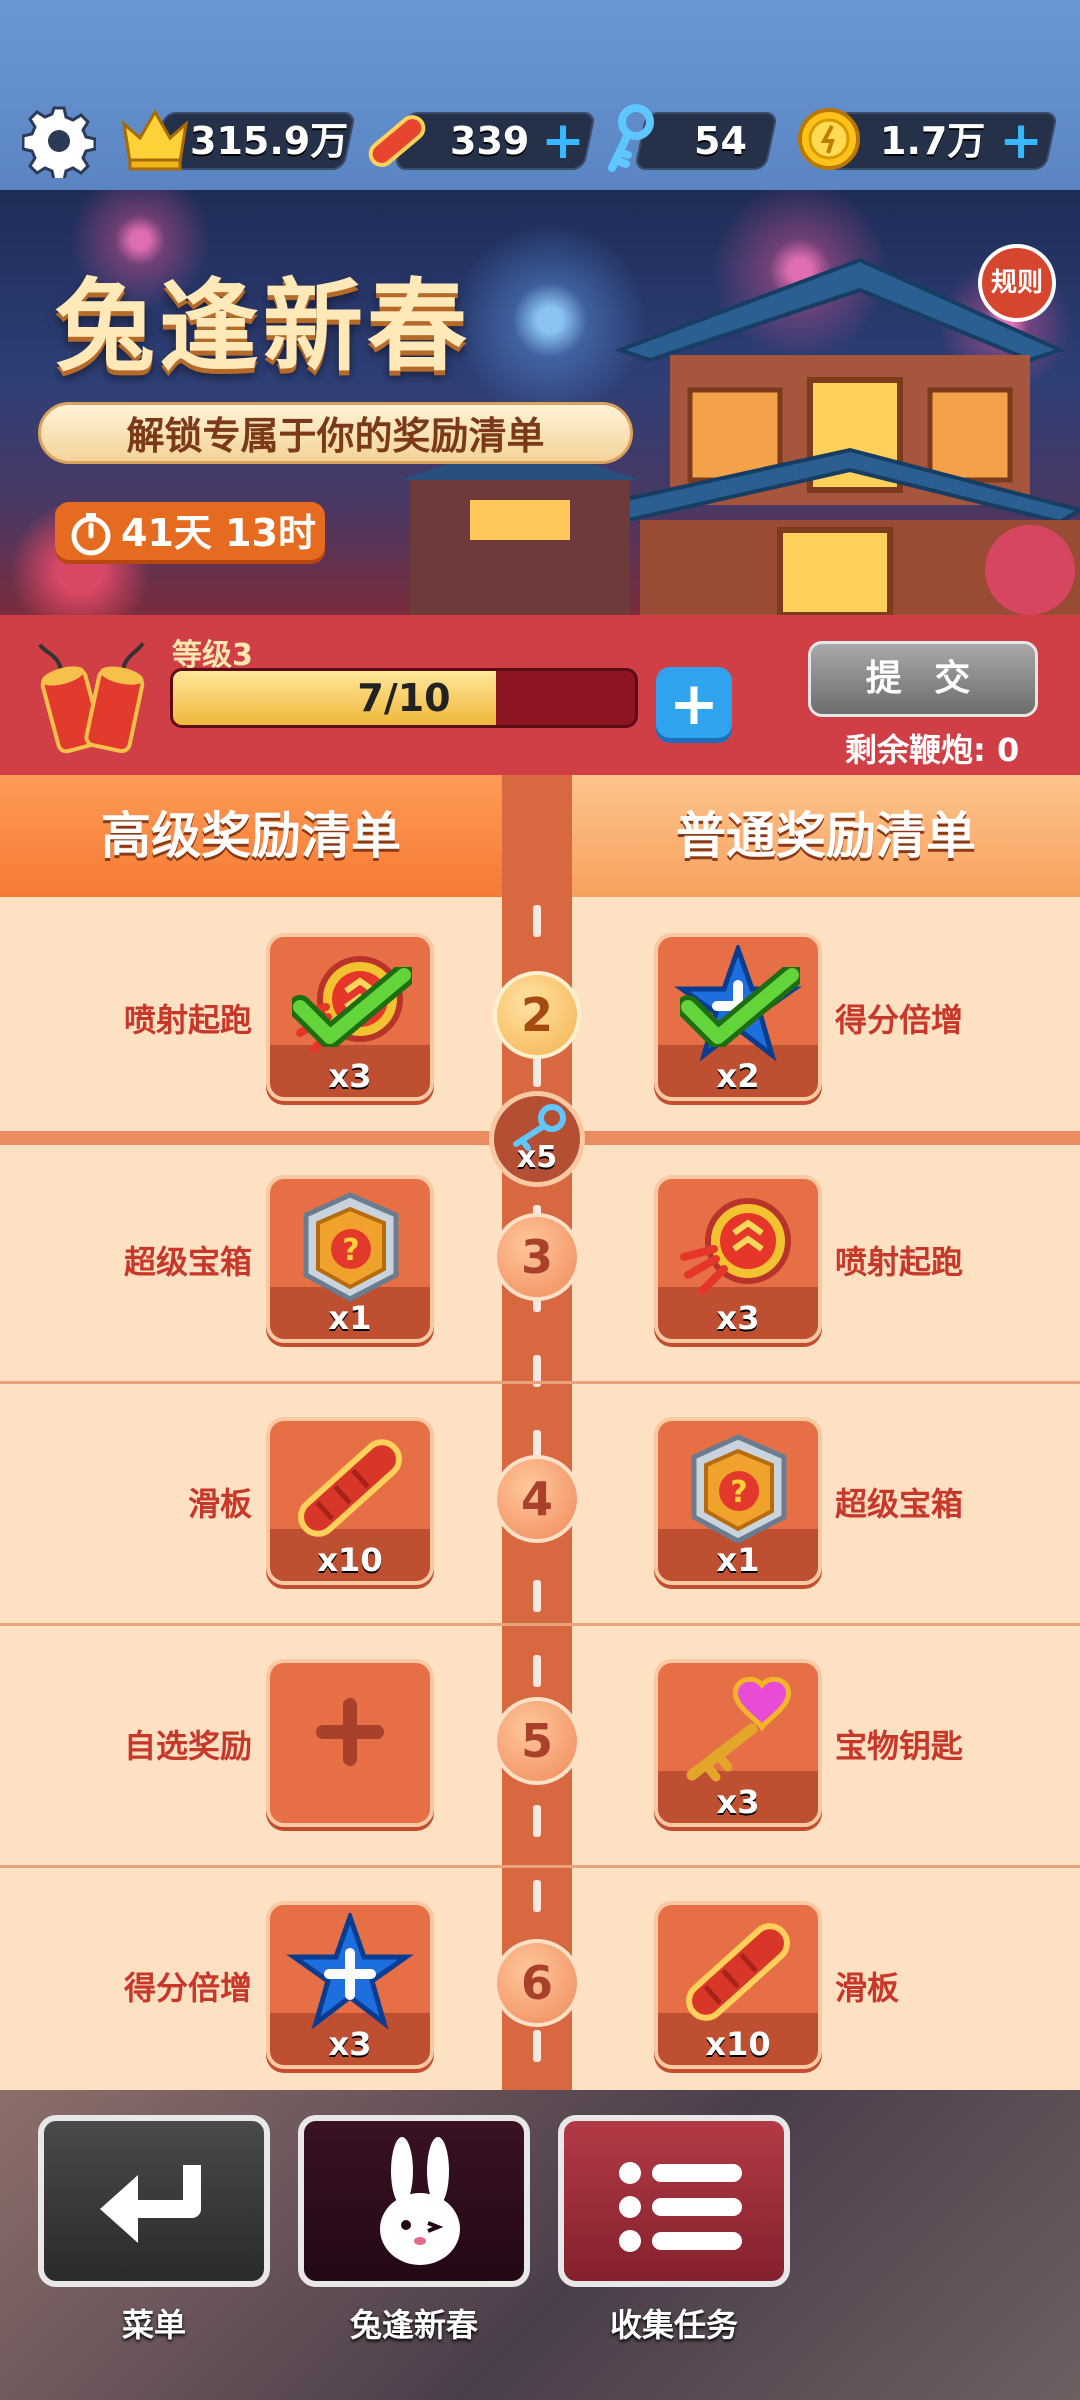 The width and height of the screenshot is (1080, 2400). I want to click on normal-reward-name: 喷射起跑, so click(899, 1262).